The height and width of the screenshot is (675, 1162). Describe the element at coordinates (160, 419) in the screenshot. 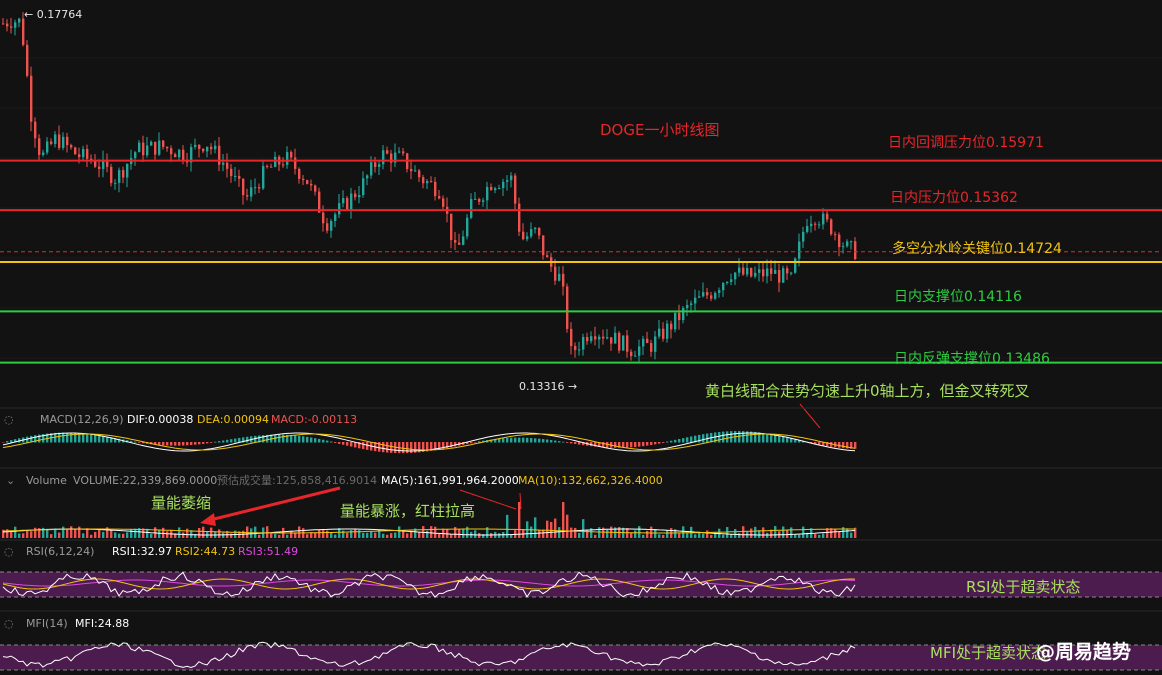

I see `macd-dif: DIF:0.00038` at that location.